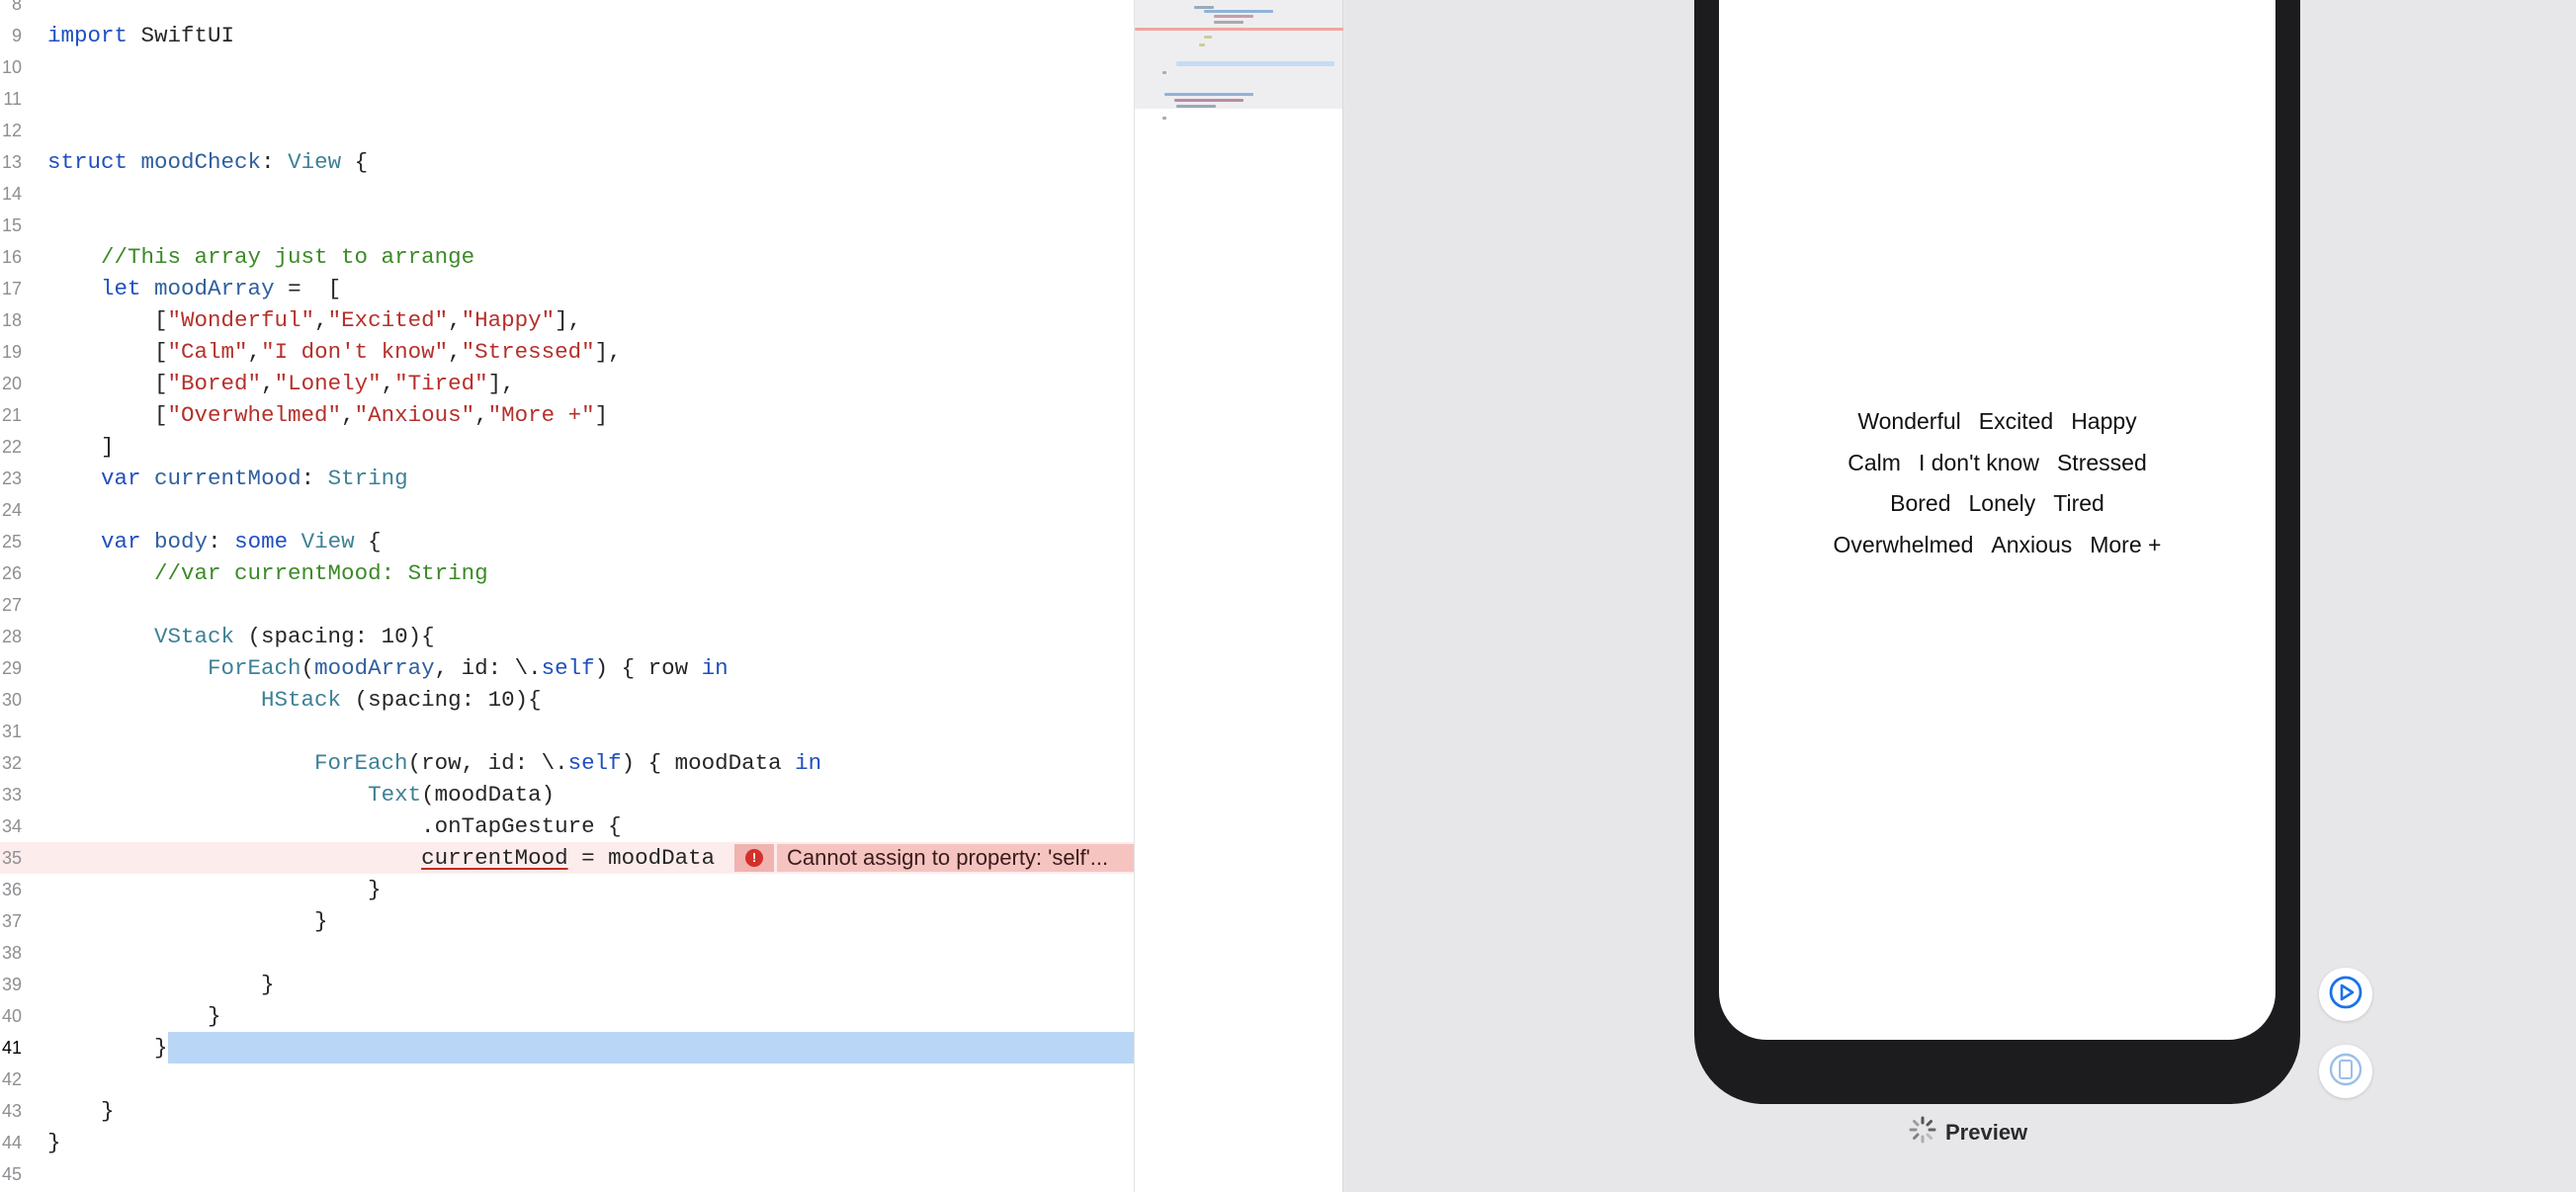  I want to click on error-badge: !, so click(754, 858).